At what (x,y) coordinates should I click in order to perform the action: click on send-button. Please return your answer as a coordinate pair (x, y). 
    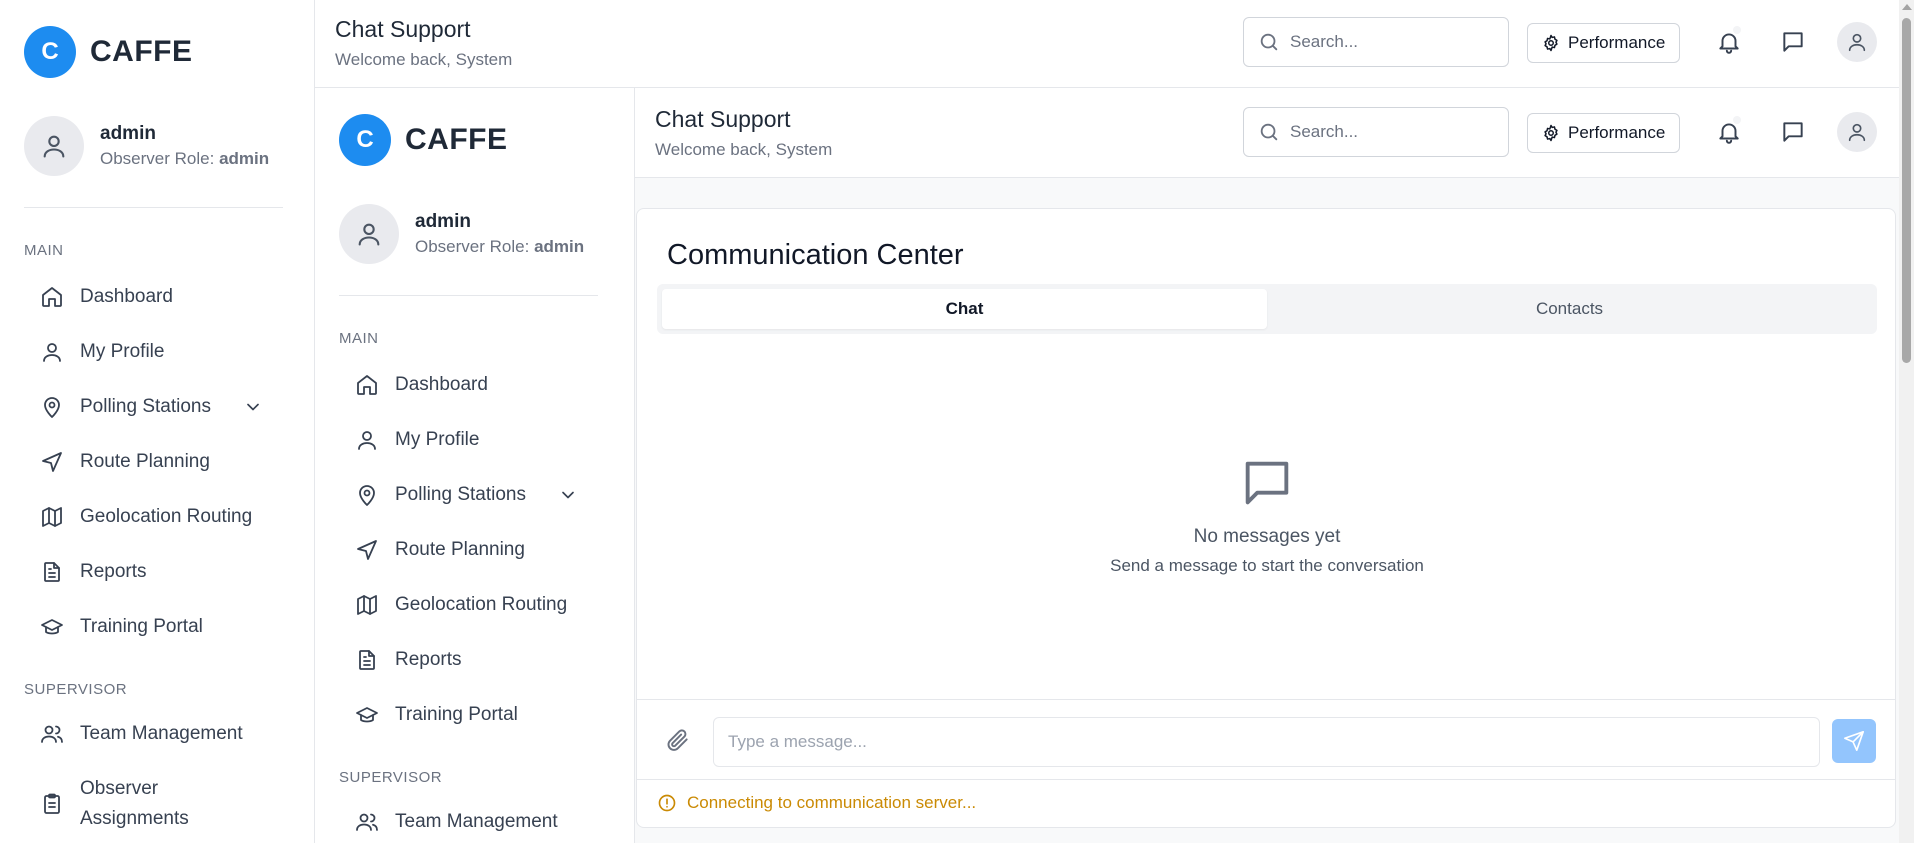
    Looking at the image, I should click on (1854, 741).